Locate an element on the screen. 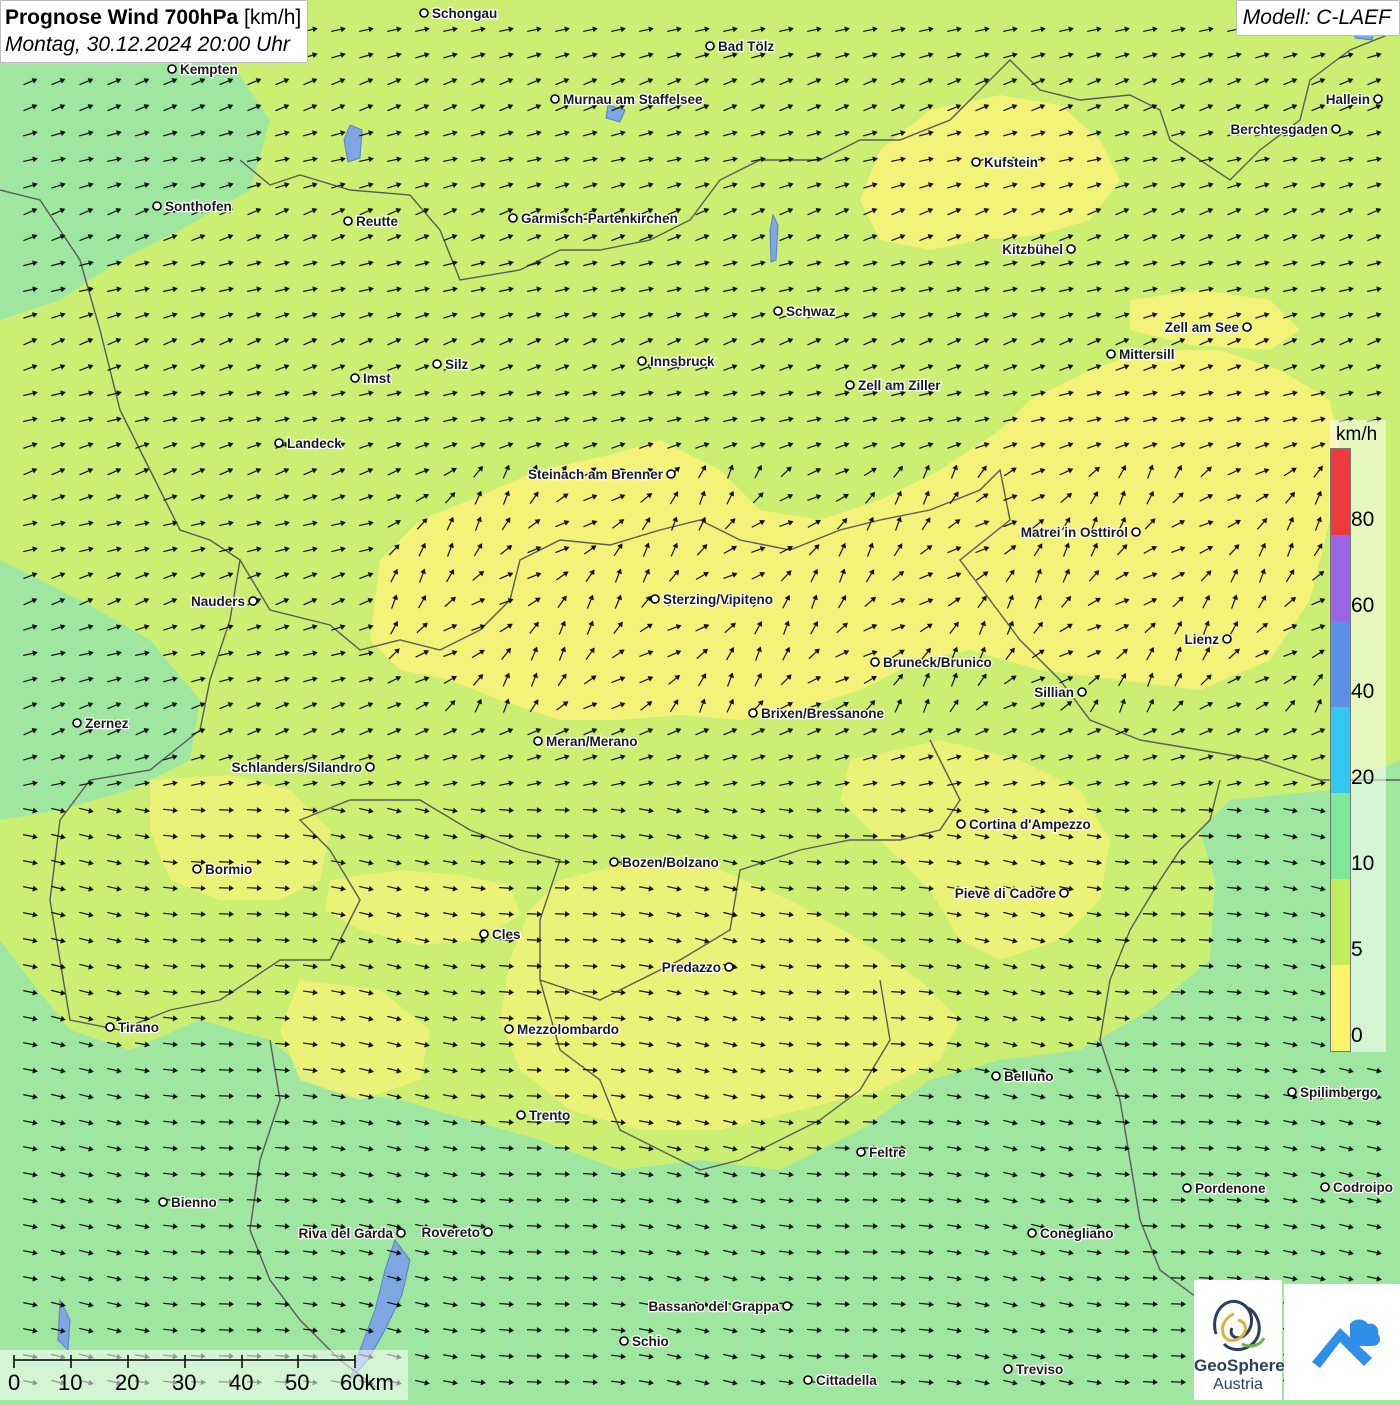  city-marker: Berchtesgaden is located at coordinates (1285, 129).